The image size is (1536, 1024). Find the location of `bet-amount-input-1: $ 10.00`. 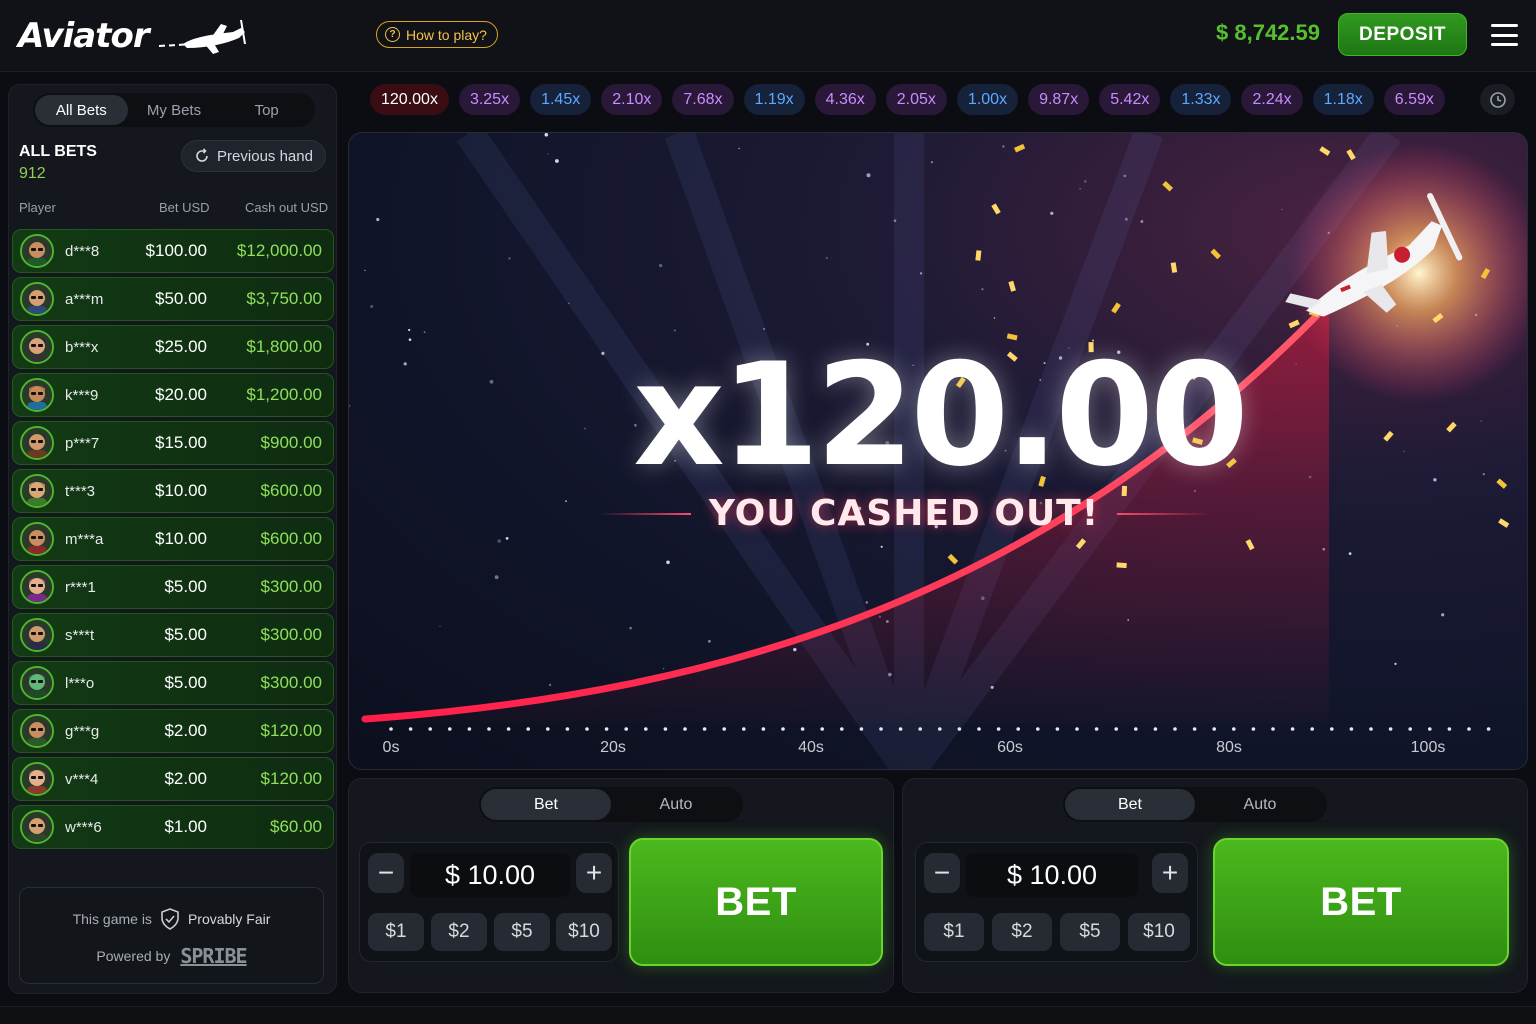

bet-amount-input-1: $ 10.00 is located at coordinates (490, 875).